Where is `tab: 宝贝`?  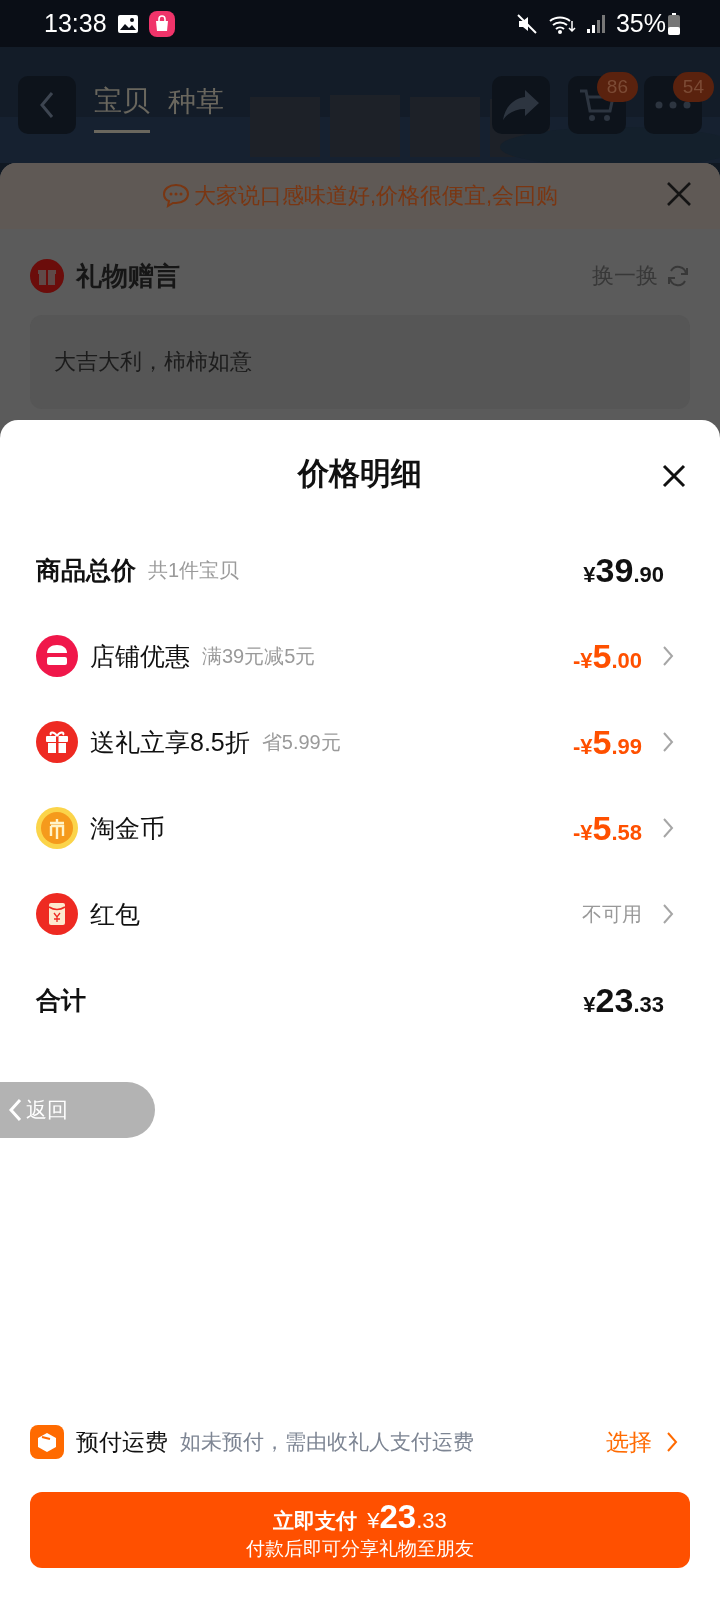
tab: 宝贝 is located at coordinates (122, 105).